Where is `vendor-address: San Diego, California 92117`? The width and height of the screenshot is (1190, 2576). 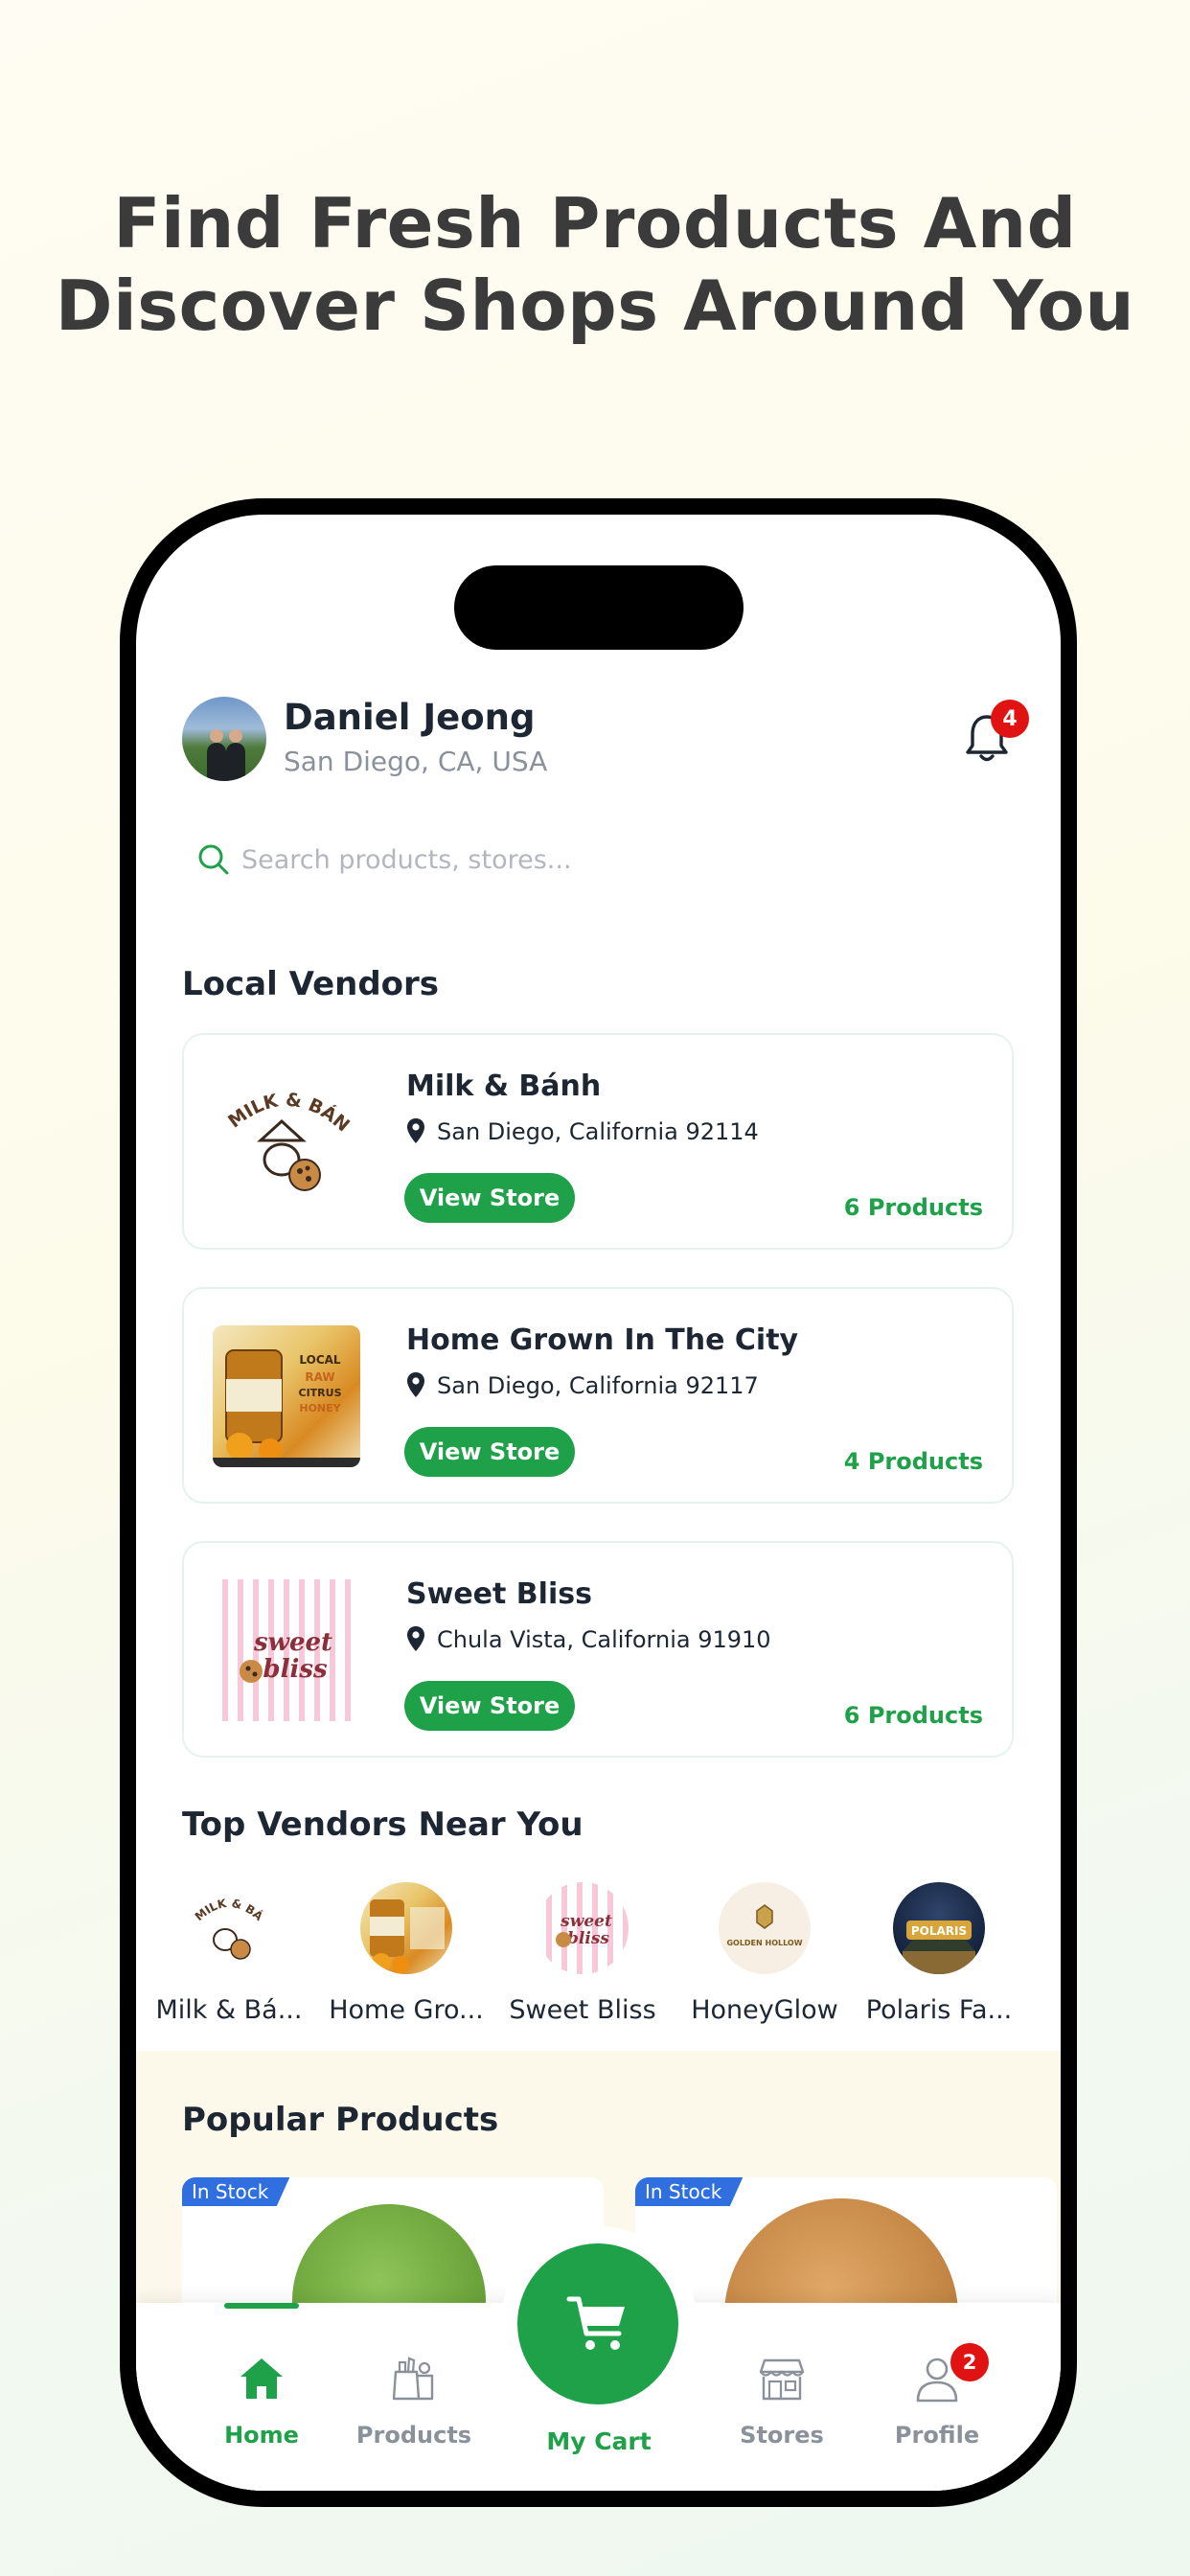
vendor-address: San Diego, California 92117 is located at coordinates (598, 1385).